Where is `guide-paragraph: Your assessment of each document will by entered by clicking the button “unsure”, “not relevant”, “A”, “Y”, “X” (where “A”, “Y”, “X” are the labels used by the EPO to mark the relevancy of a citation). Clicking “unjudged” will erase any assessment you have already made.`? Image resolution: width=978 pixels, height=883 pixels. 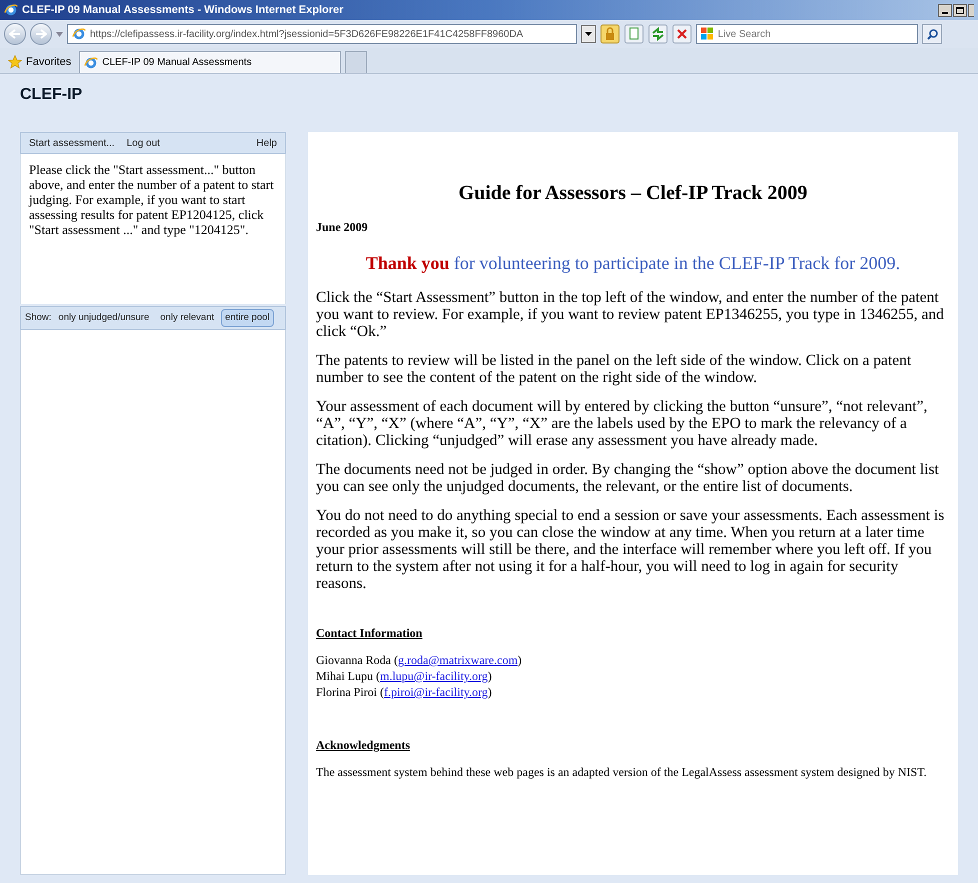 guide-paragraph: Your assessment of each document will by entered by clicking the button “unsure”, “not relevant”, “A”, “Y”, “X” (where “A”, “Y”, “X” are the labels used by the EPO to mark the relevancy of a citation). Clicking “unjudged” will erase any assessment you have already made. is located at coordinates (622, 423).